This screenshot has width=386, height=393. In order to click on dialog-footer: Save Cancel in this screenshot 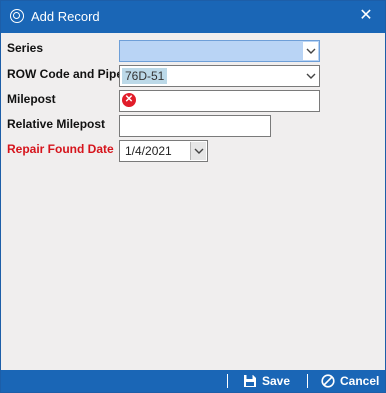, I will do `click(193, 381)`.